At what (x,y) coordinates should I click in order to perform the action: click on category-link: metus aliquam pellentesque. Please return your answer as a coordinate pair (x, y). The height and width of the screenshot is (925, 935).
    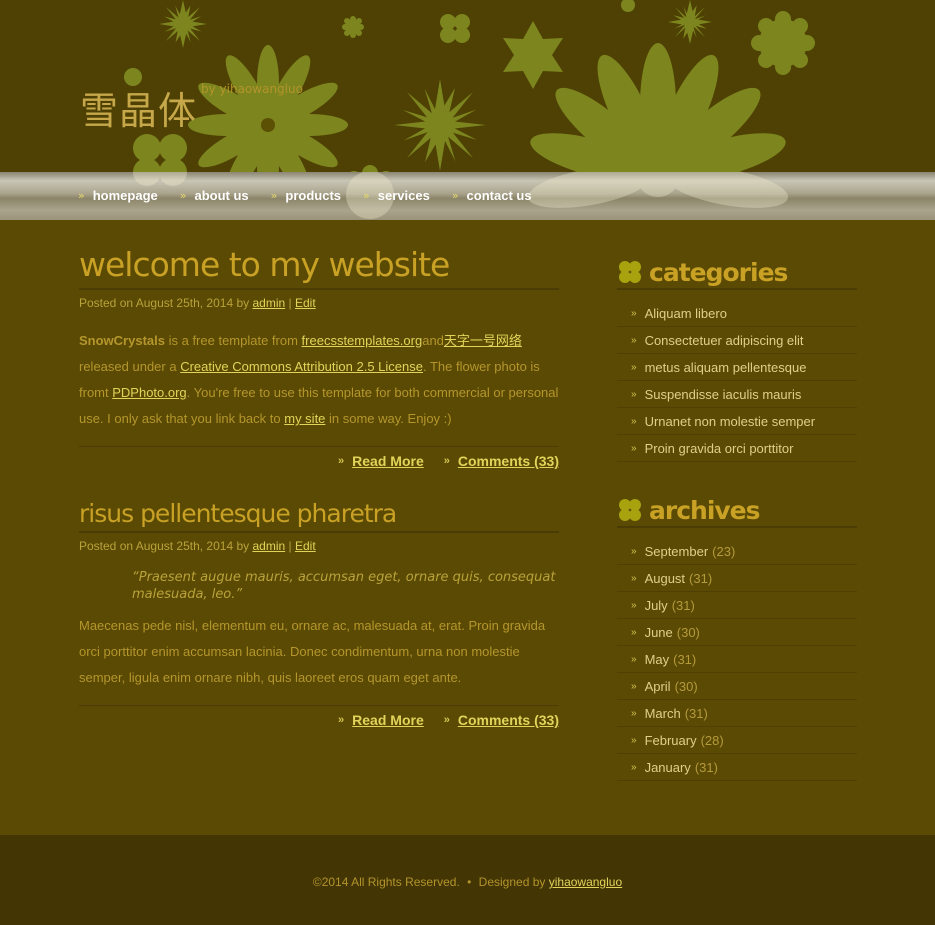
    Looking at the image, I should click on (726, 367).